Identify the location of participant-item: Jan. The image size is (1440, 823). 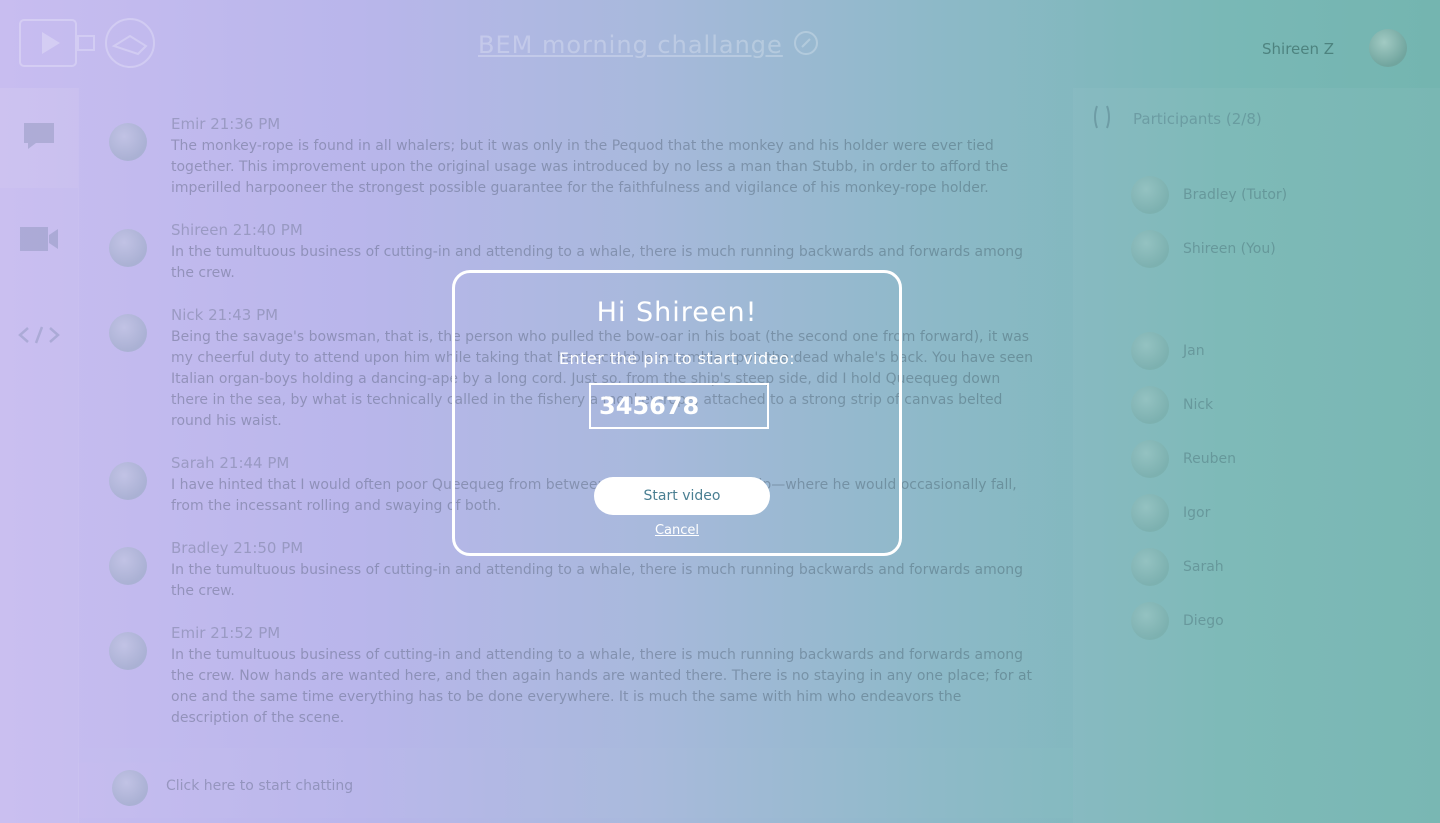
(1209, 351).